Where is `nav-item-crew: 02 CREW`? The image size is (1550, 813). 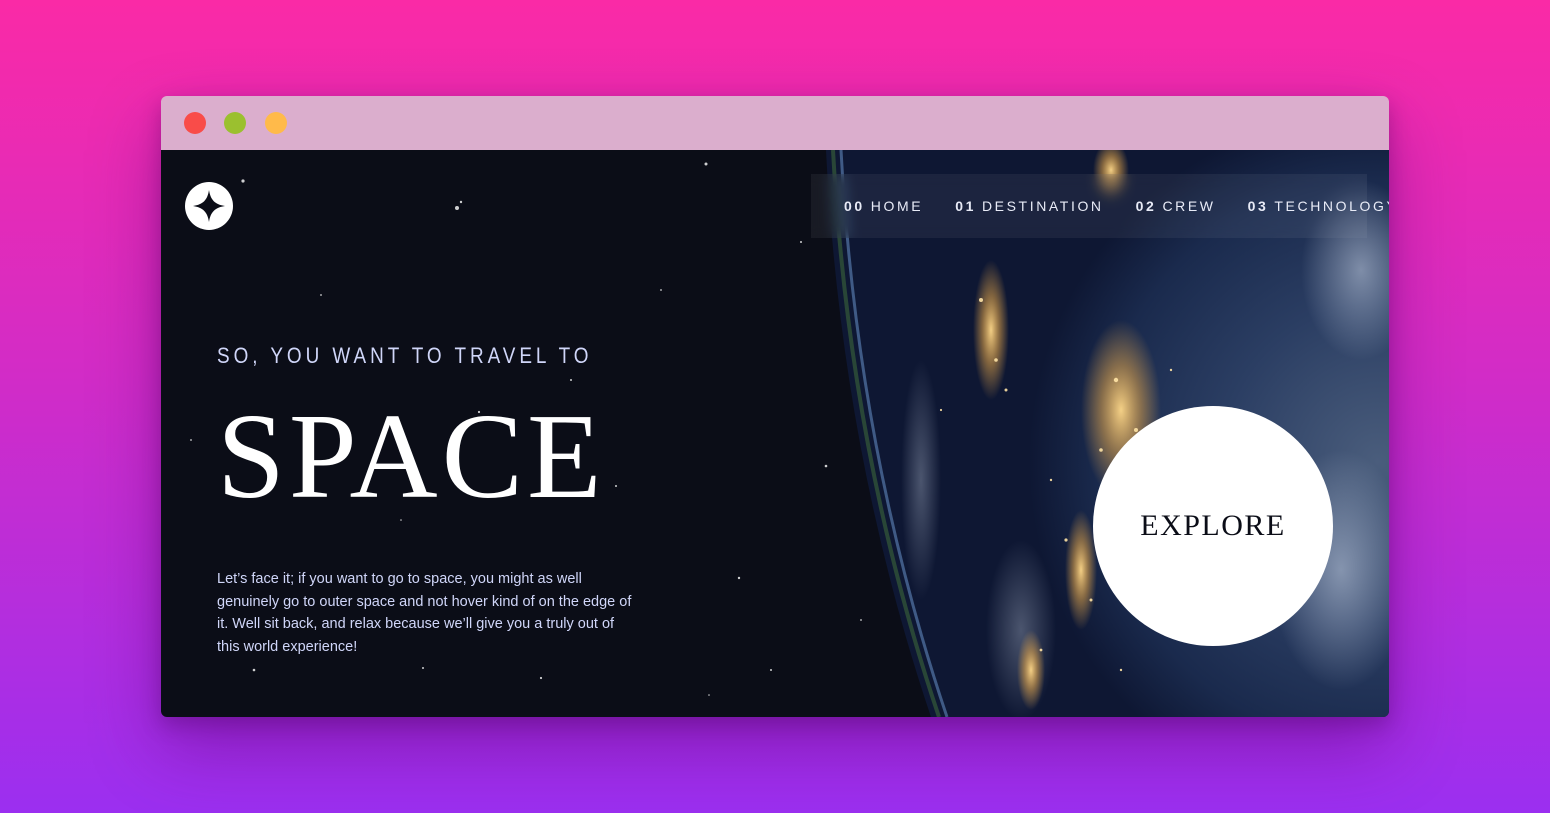 nav-item-crew: 02 CREW is located at coordinates (1176, 206).